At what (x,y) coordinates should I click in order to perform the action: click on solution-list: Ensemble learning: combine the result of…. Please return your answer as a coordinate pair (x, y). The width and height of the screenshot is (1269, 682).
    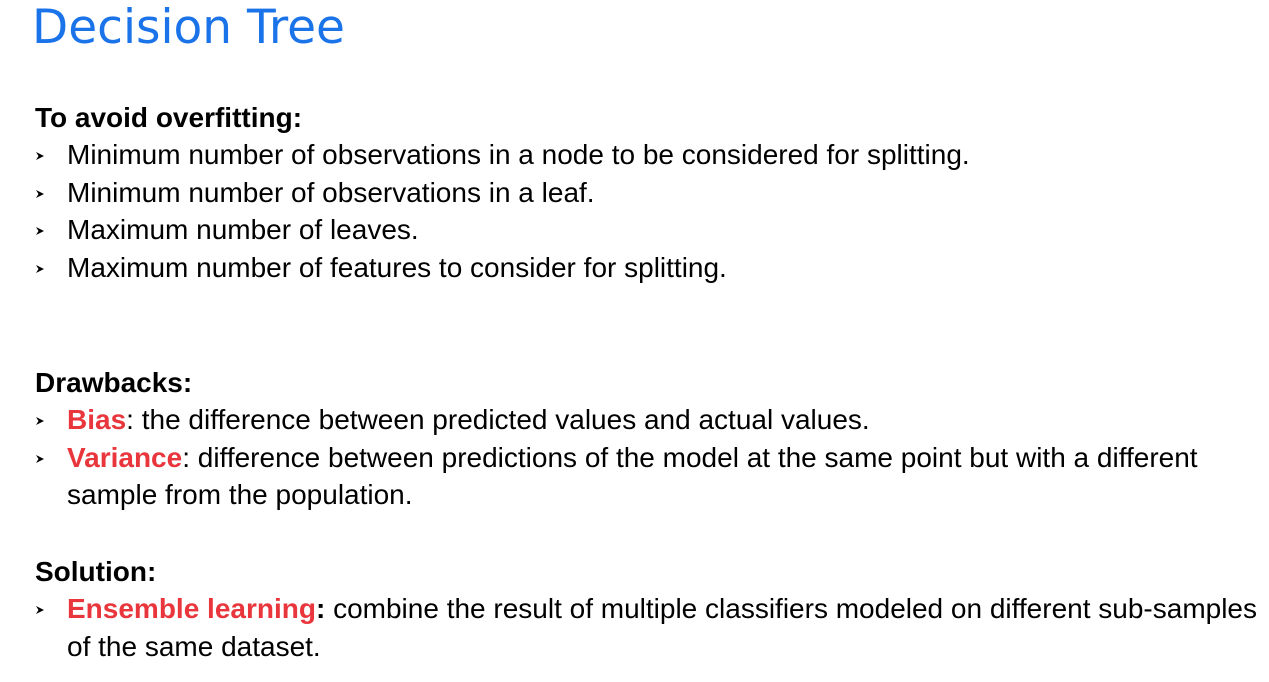
    Looking at the image, I should click on (652, 627).